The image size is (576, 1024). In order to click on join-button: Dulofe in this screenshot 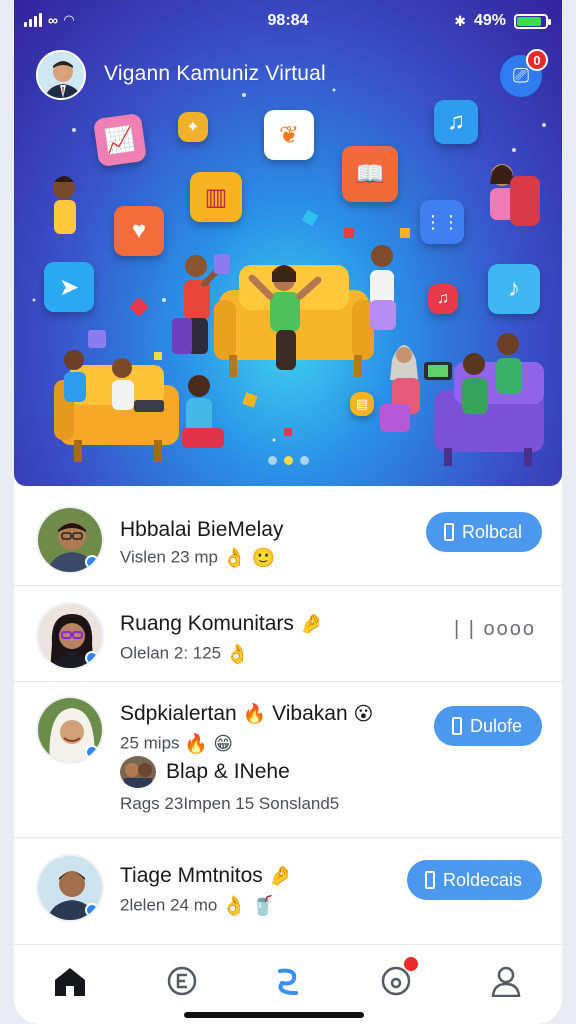, I will do `click(487, 726)`.